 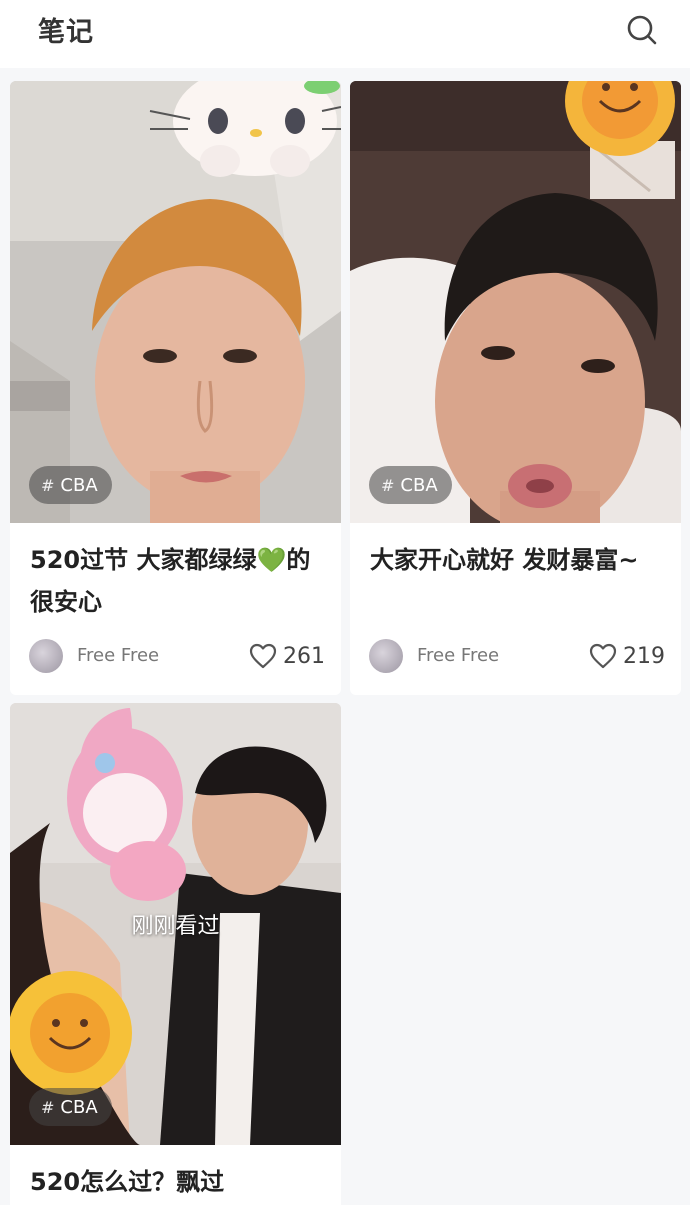 I want to click on like-button: 219, so click(x=627, y=656).